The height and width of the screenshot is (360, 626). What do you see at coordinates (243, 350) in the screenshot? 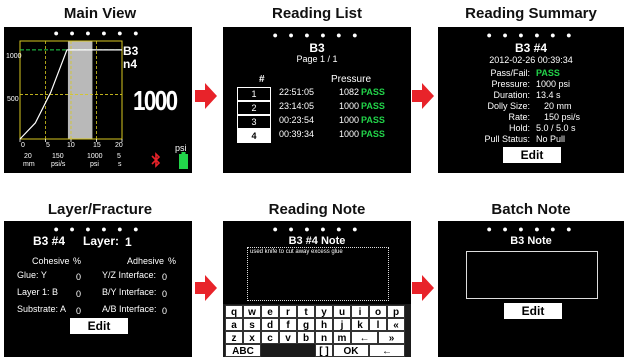
I see `key-abc: ABC` at bounding box center [243, 350].